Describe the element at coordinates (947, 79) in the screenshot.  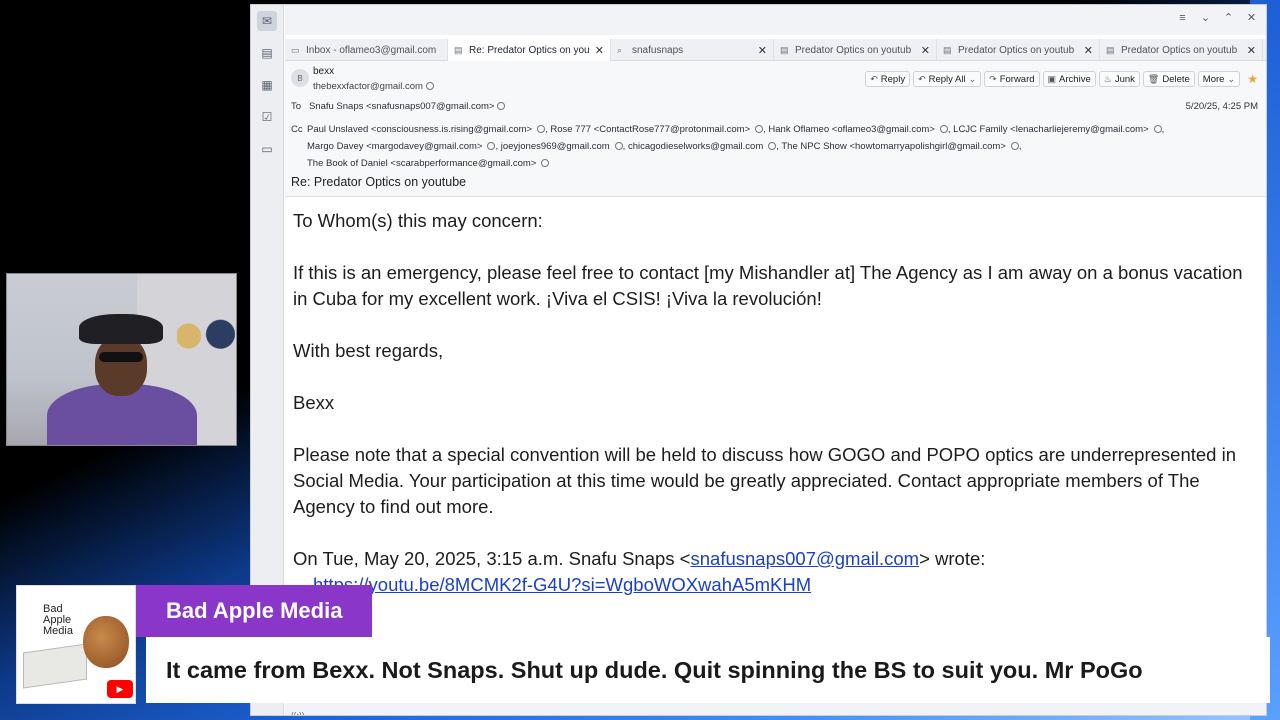
I see `reply-all-button: ↶ Reply All ⌄` at that location.